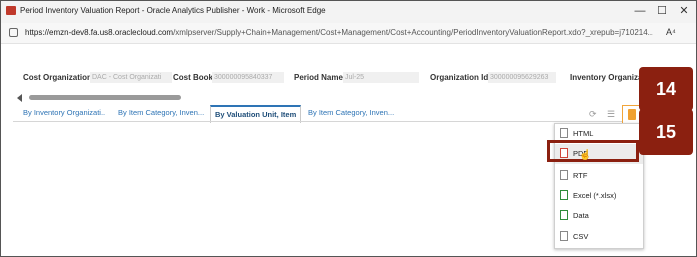 Image resolution: width=697 pixels, height=257 pixels. Describe the element at coordinates (599, 176) in the screenshot. I see `menu-item-rtf: RTF` at that location.